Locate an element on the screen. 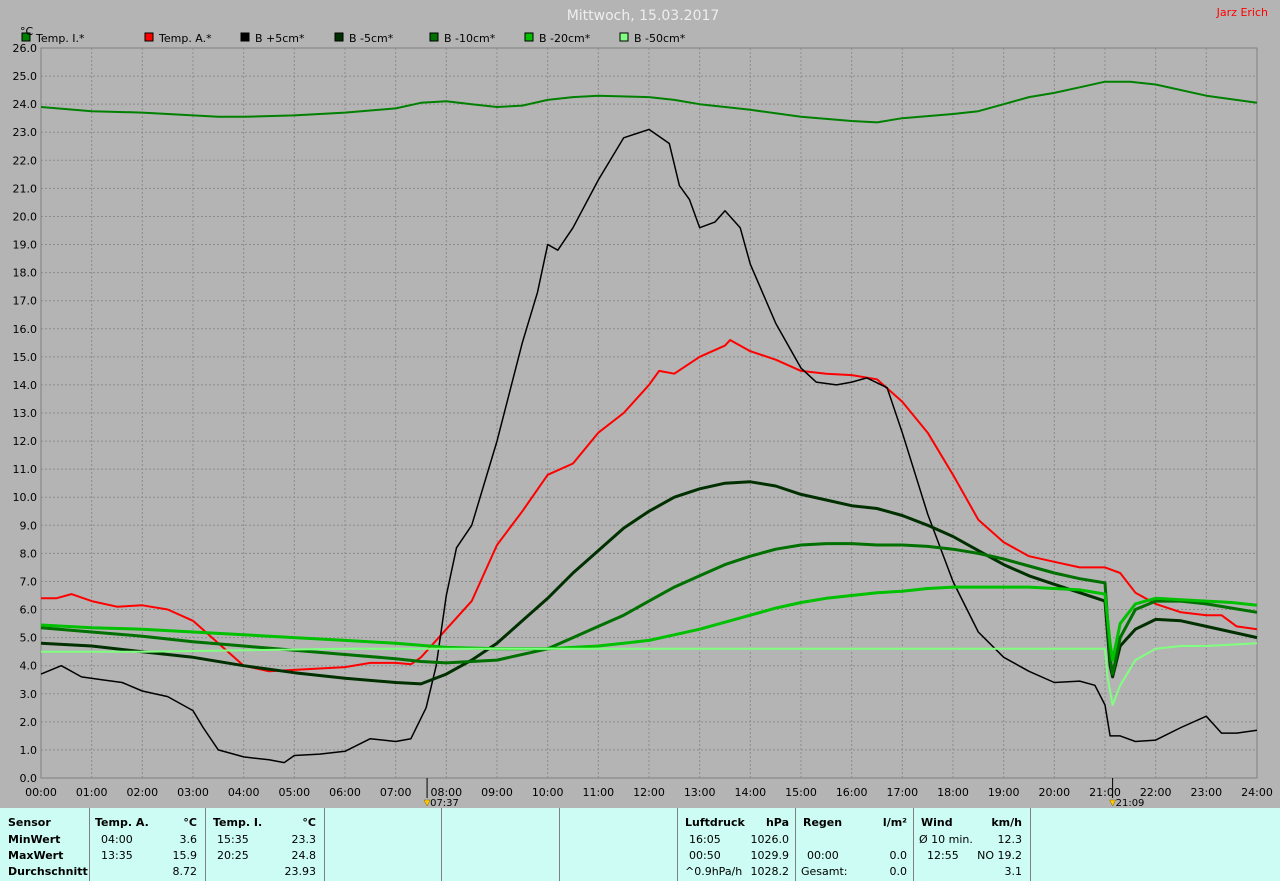 The image size is (1280, 881). x-tick-label: 18:00 is located at coordinates (953, 792).